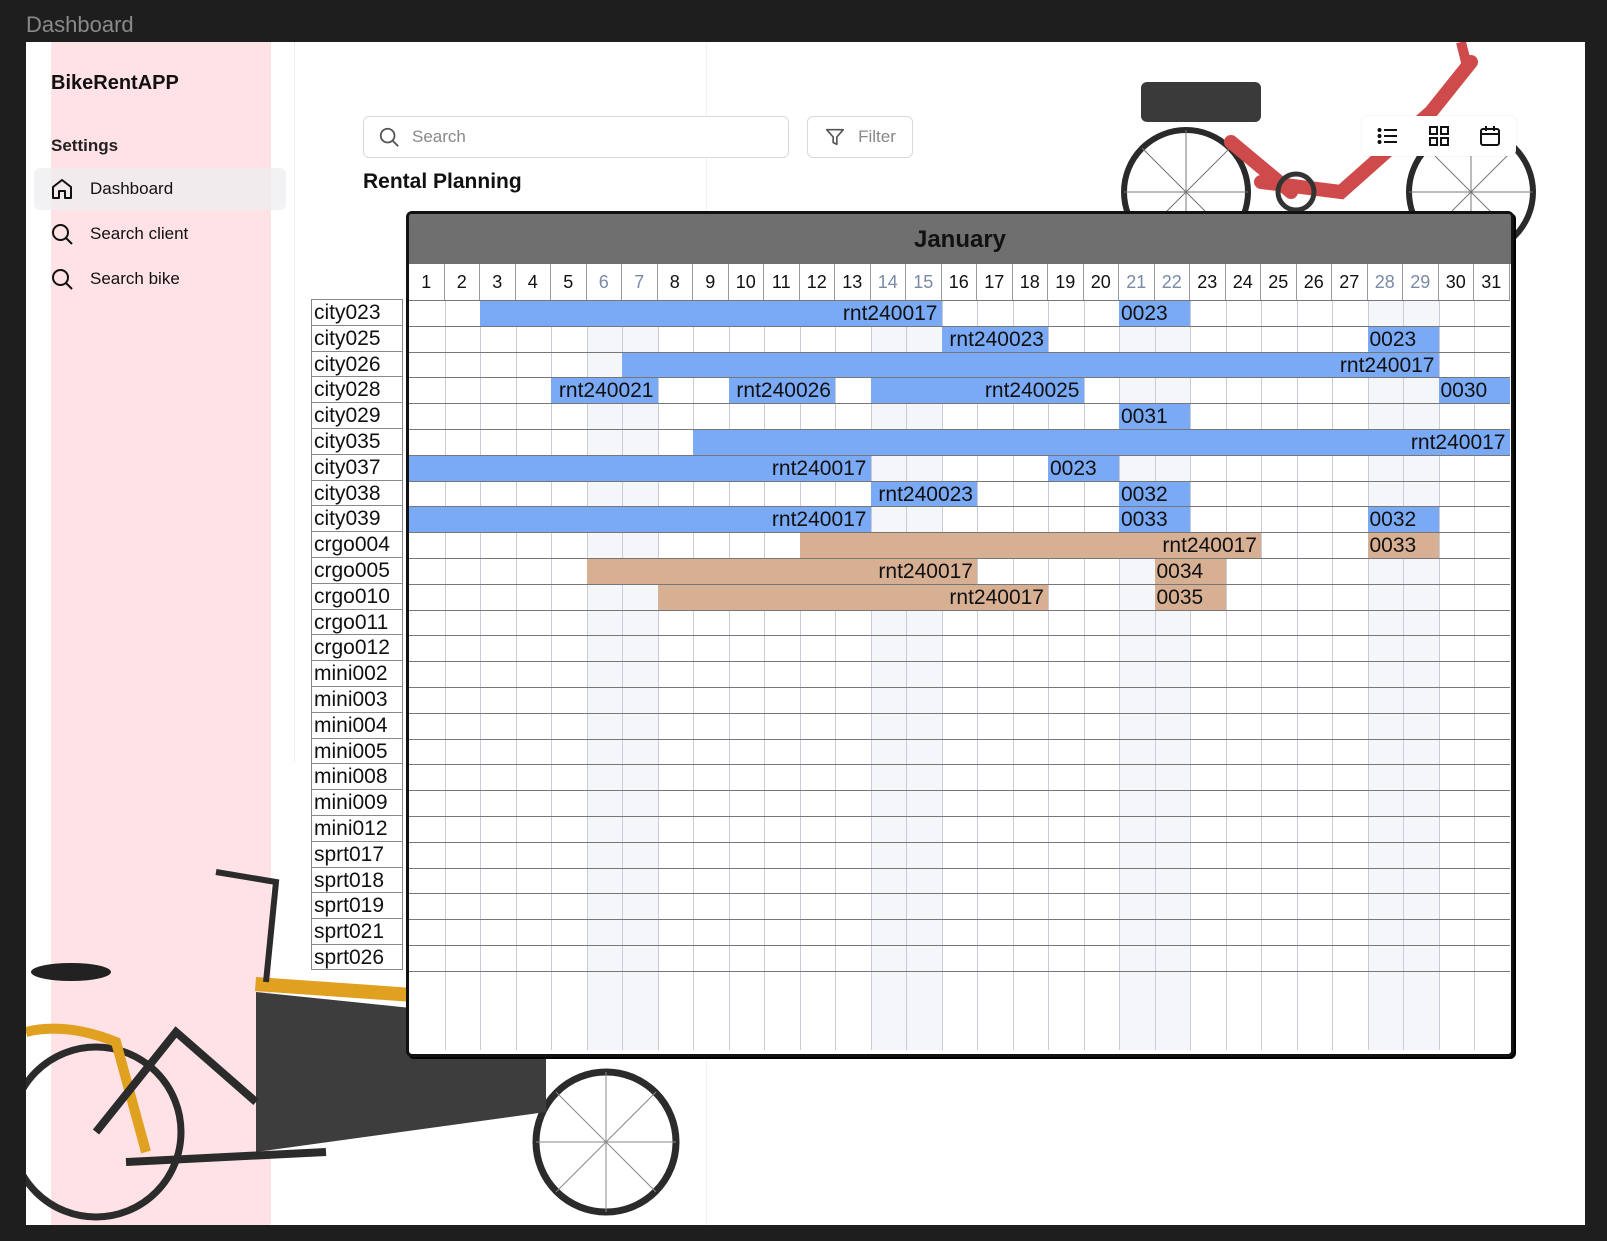  Describe the element at coordinates (1456, 282) in the screenshot. I see `day-header: 30` at that location.